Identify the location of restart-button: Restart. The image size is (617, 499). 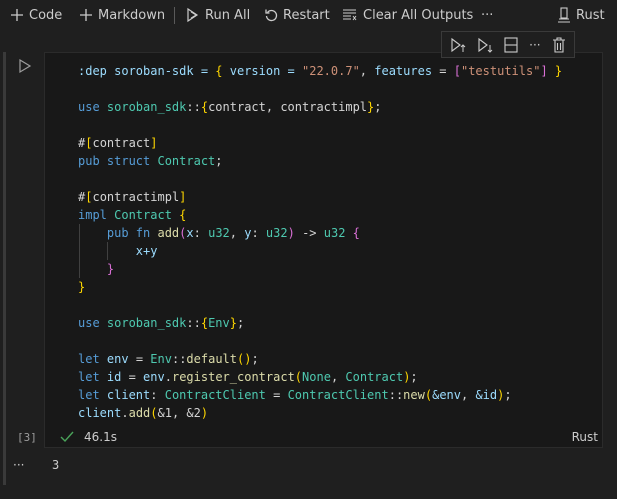
(297, 15).